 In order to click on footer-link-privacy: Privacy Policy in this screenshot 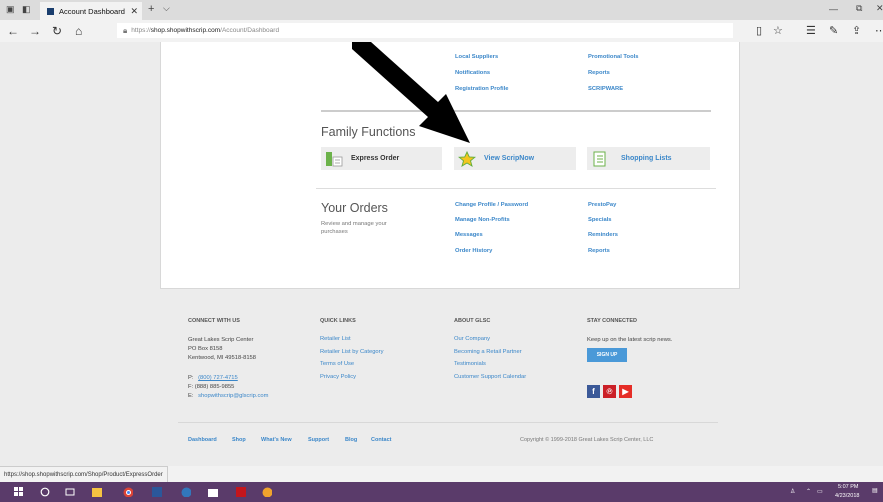, I will do `click(338, 377)`.